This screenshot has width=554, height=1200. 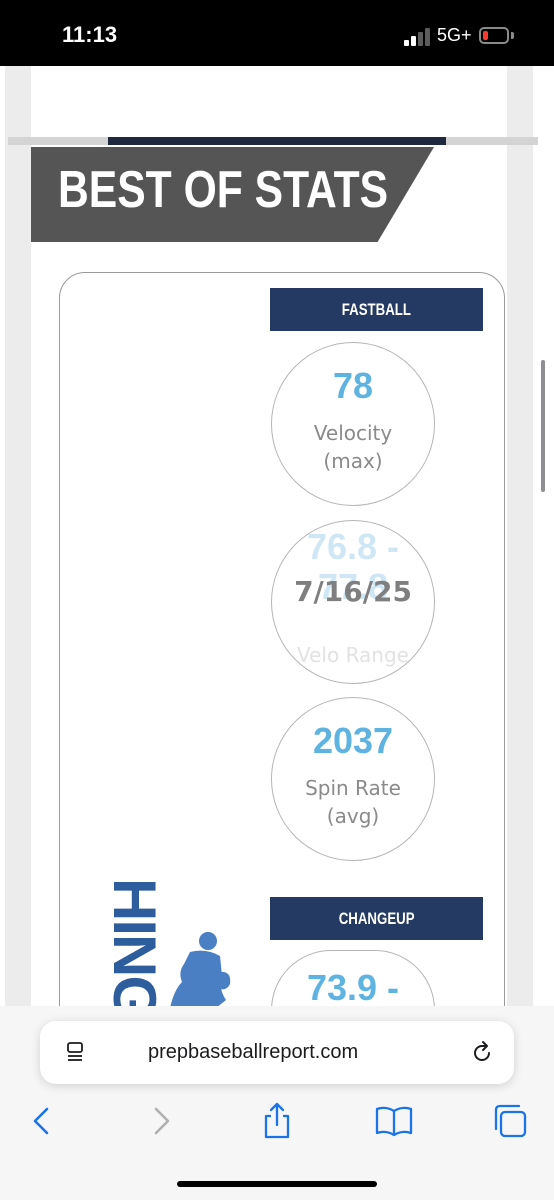 I want to click on velo-range-value: 76.8 -, so click(x=353, y=546).